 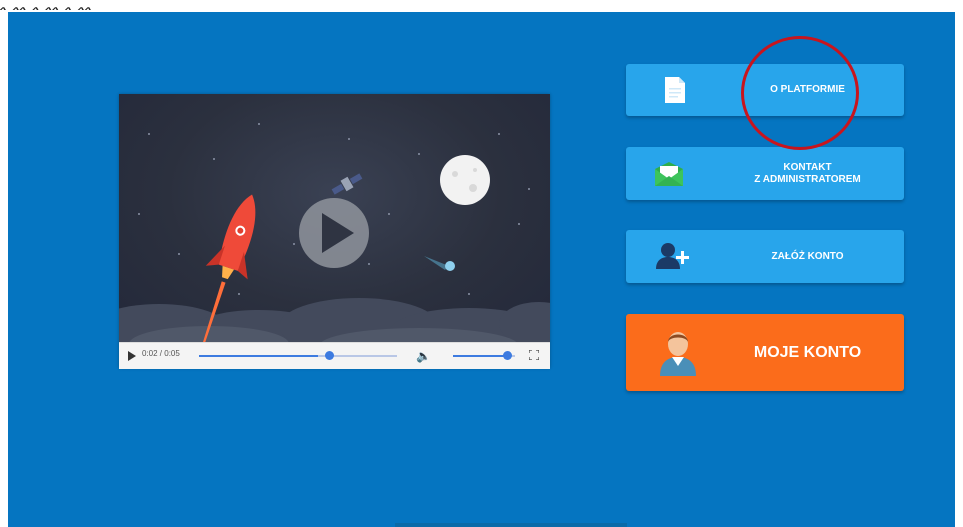 What do you see at coordinates (669, 174) in the screenshot?
I see `envelope-icon` at bounding box center [669, 174].